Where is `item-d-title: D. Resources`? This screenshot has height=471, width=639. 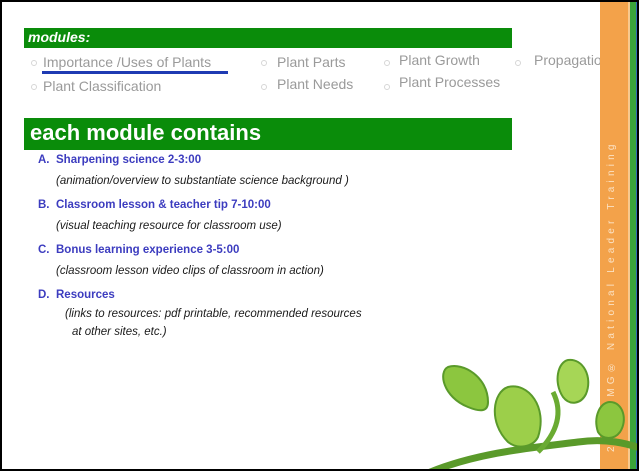
item-d-title: D. Resources is located at coordinates (76, 295).